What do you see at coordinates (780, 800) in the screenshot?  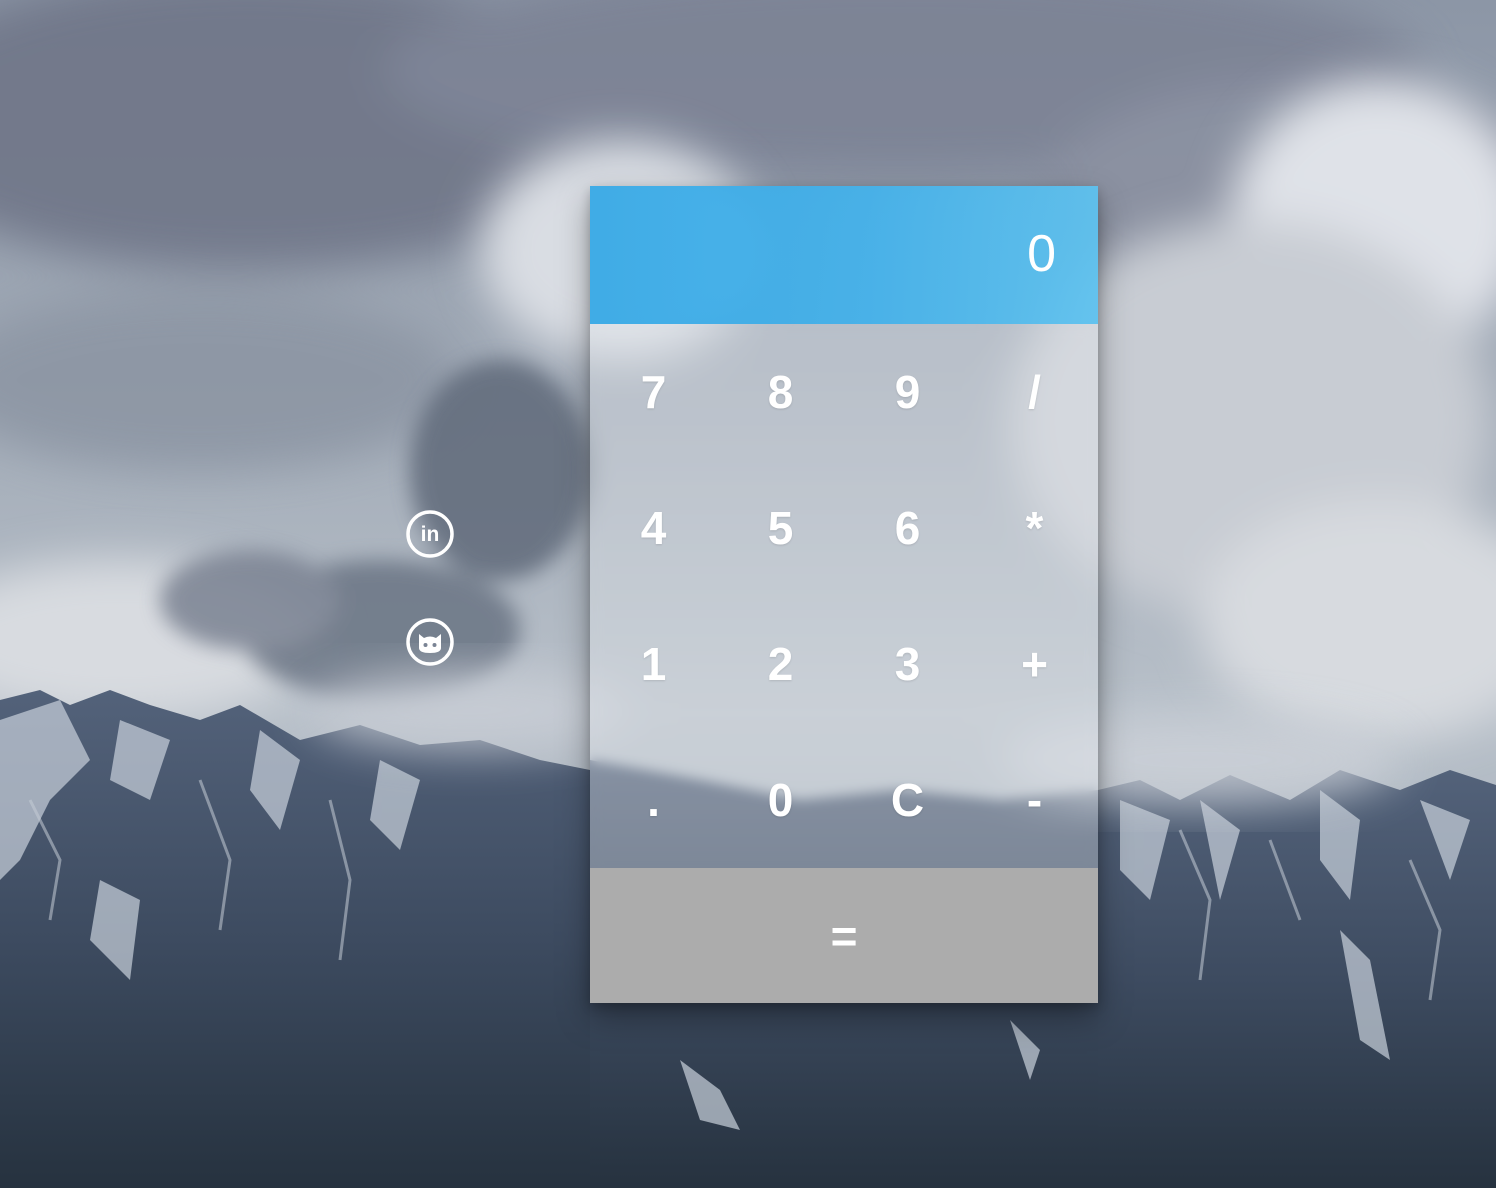 I see `key-0: 0` at bounding box center [780, 800].